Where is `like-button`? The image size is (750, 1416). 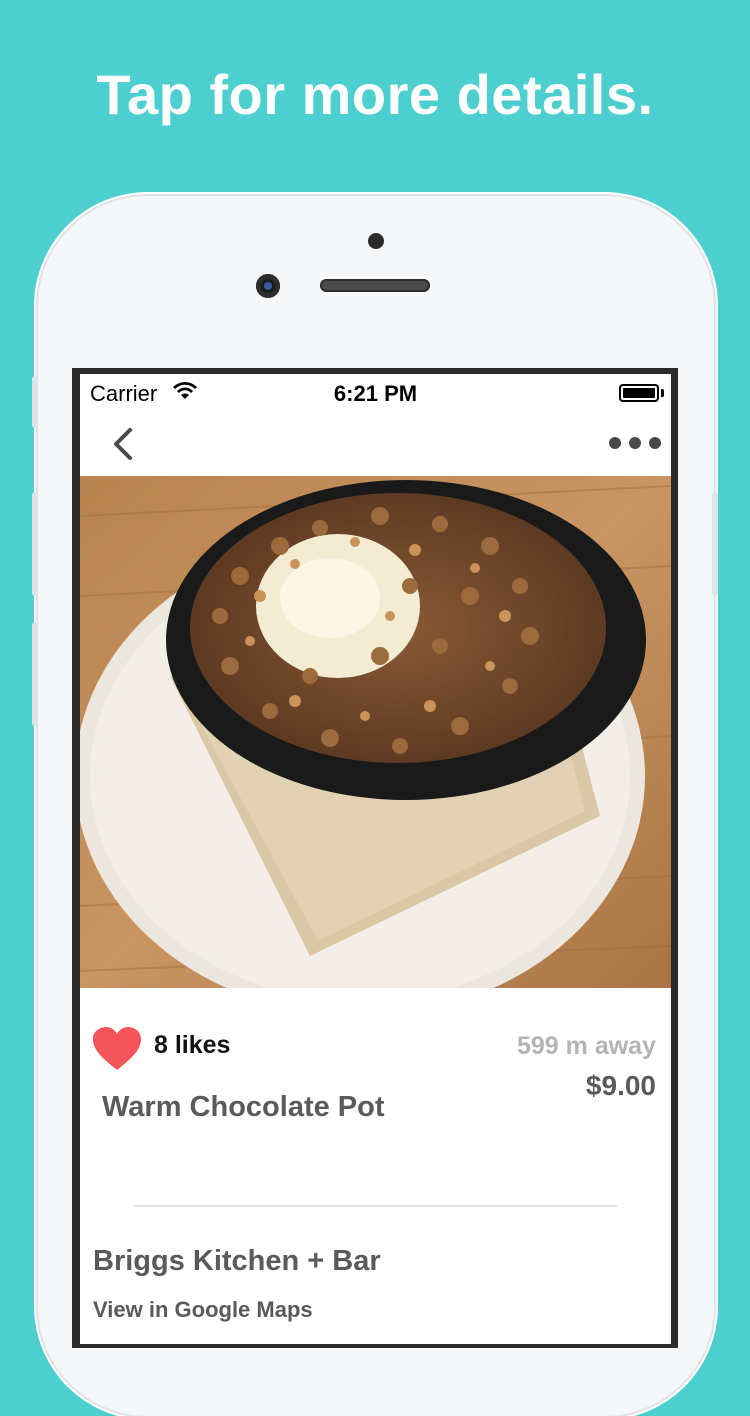
like-button is located at coordinates (117, 1049).